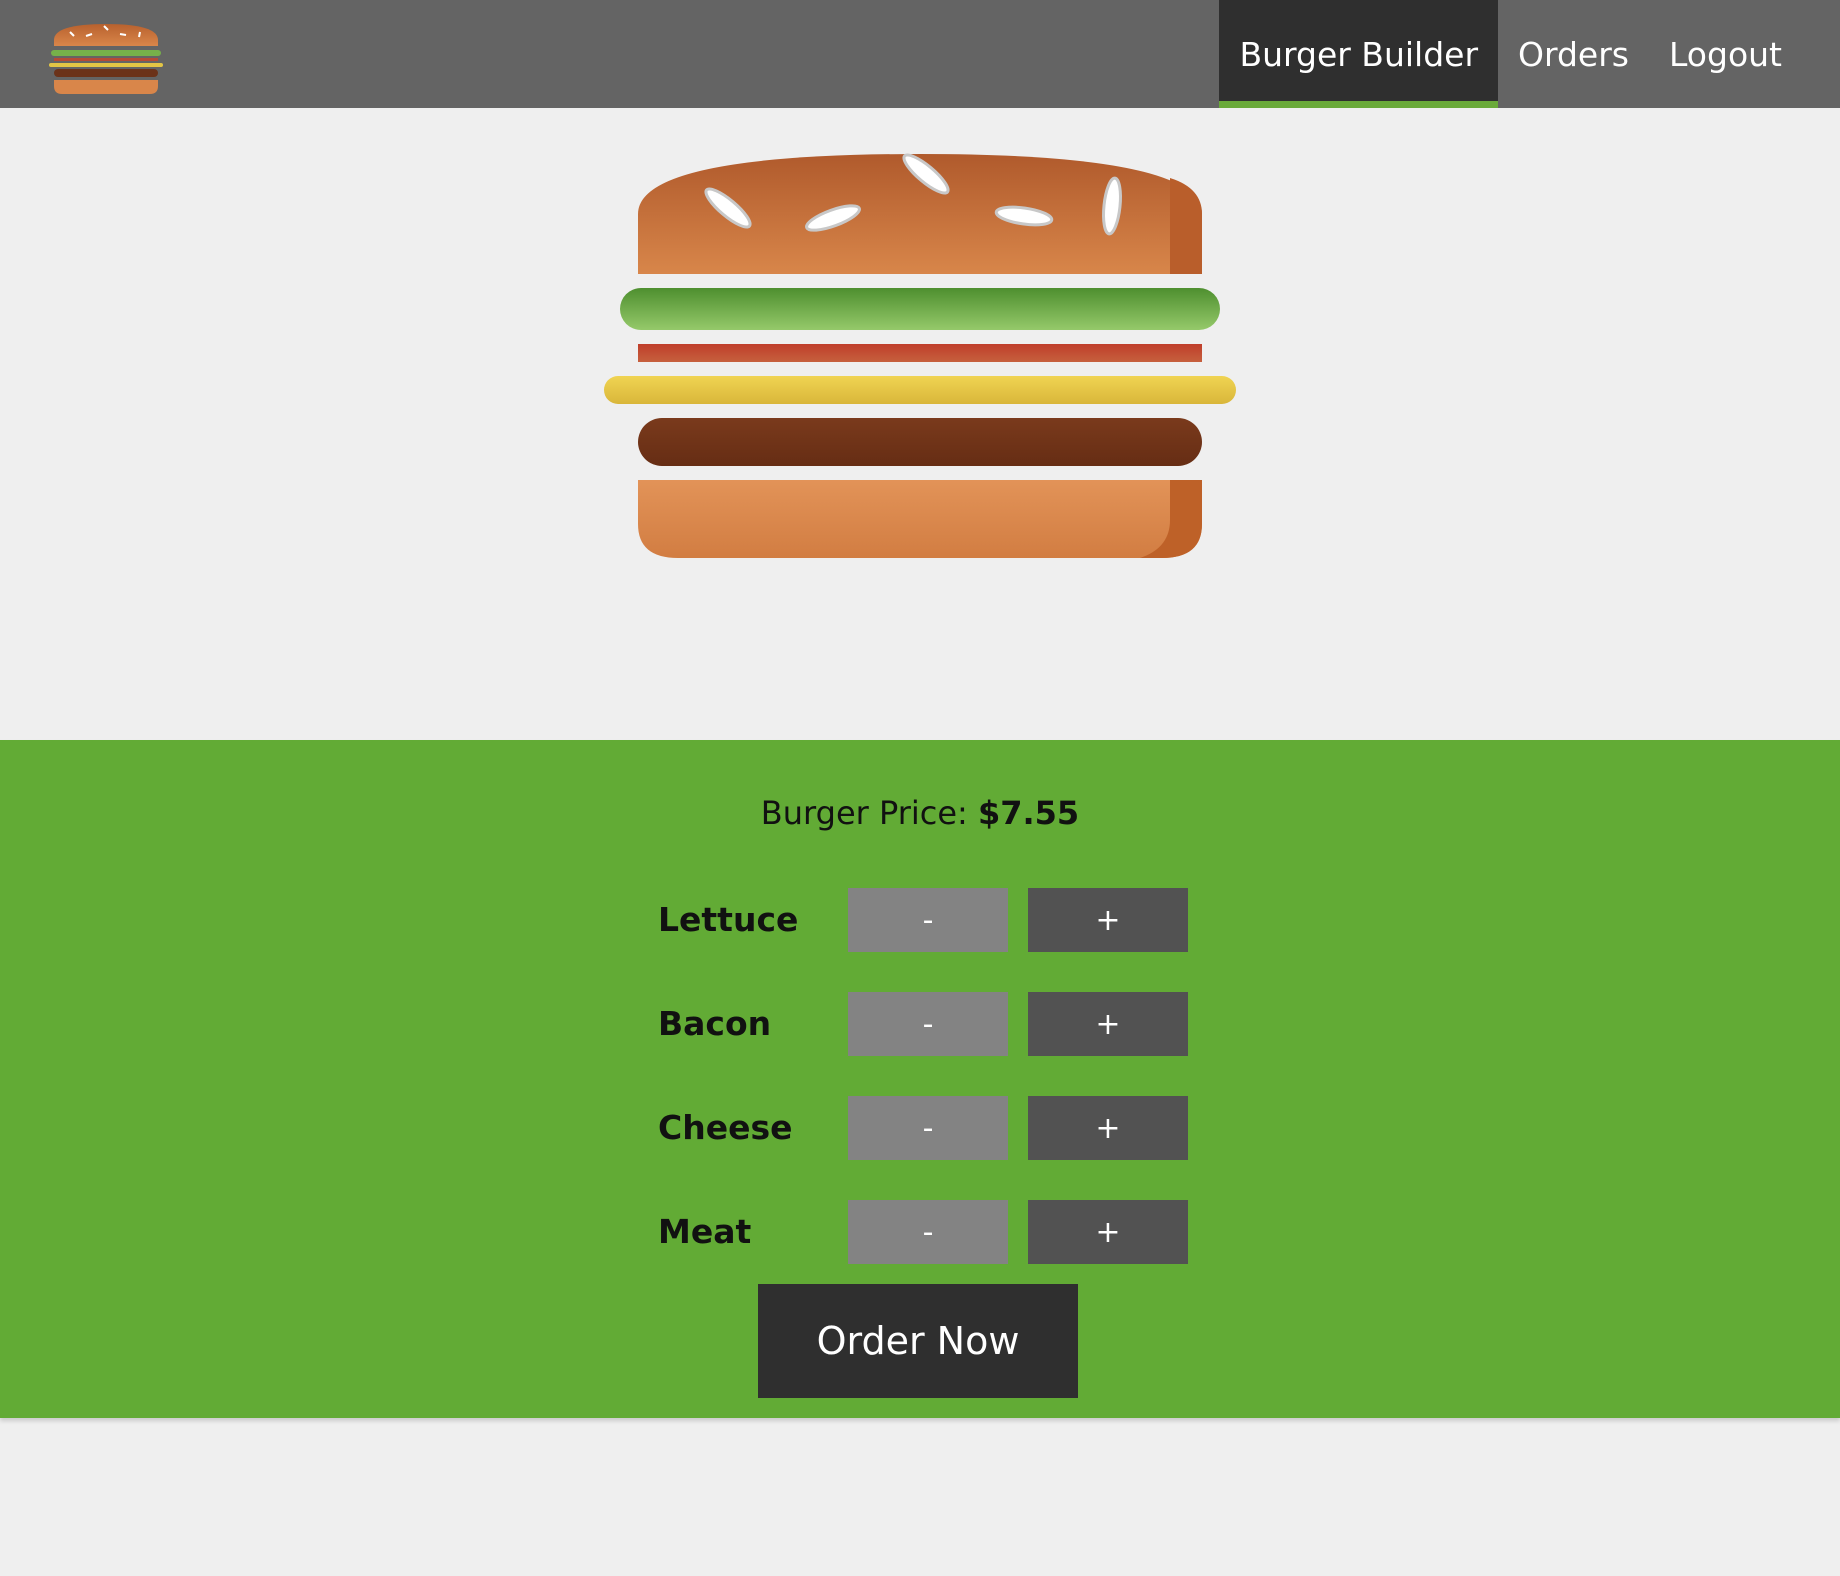 The width and height of the screenshot is (1840, 1576). I want to click on nav-logout: Logout, so click(1744, 54).